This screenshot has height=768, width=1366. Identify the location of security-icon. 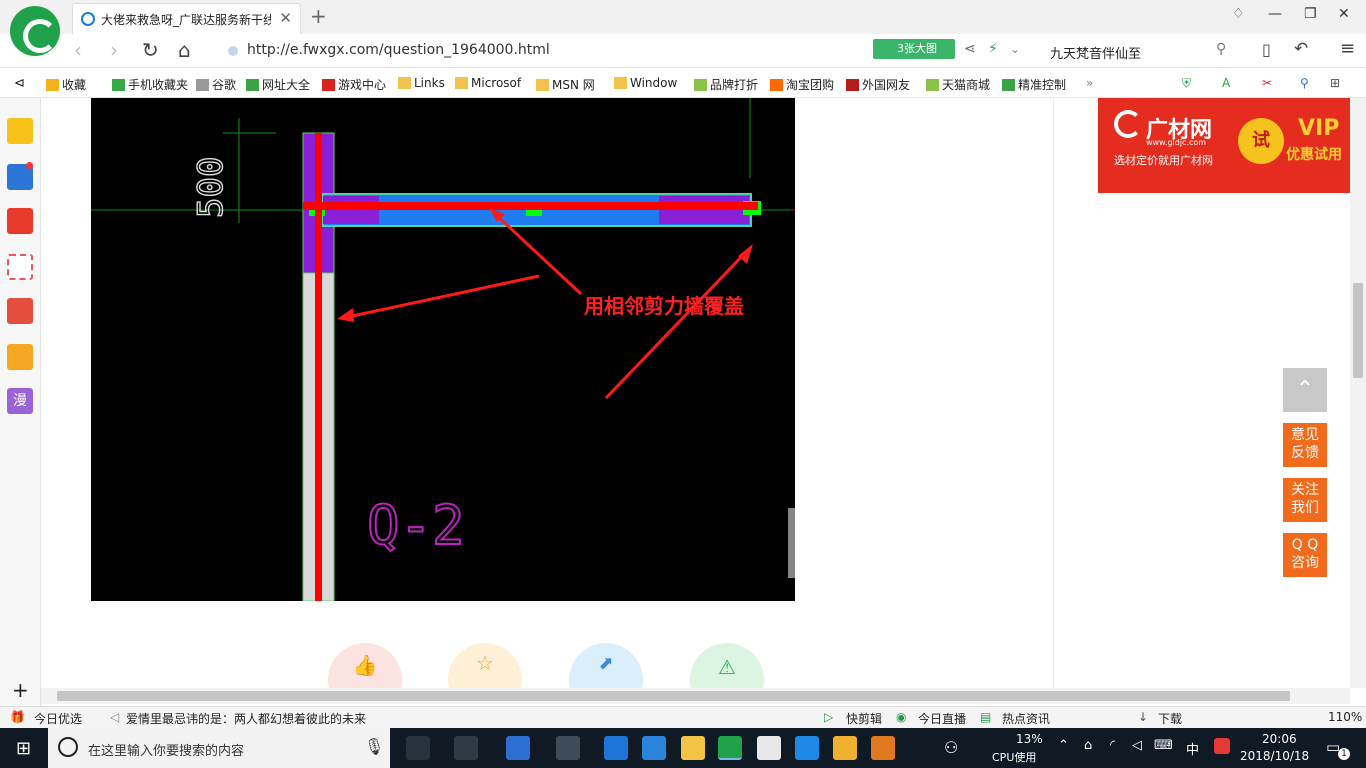
(233, 51).